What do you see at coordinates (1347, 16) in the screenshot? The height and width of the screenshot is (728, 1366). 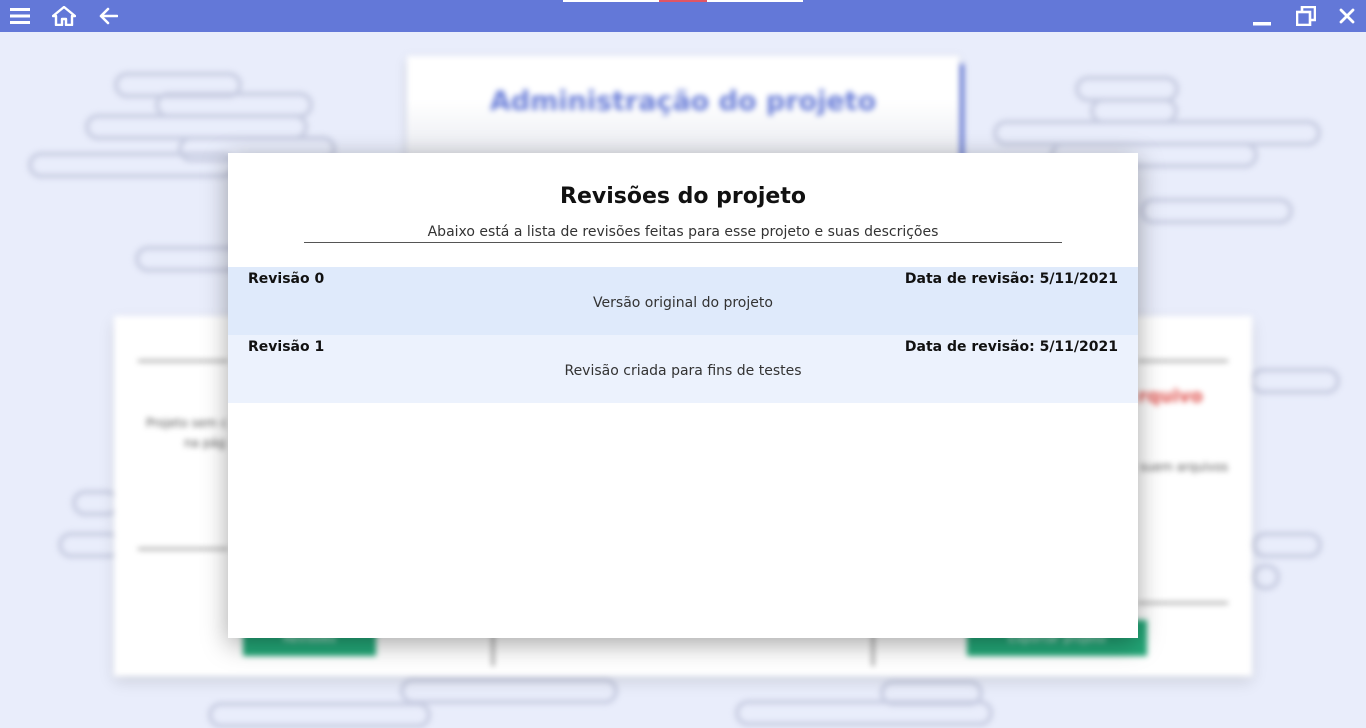 I see `close-icon` at bounding box center [1347, 16].